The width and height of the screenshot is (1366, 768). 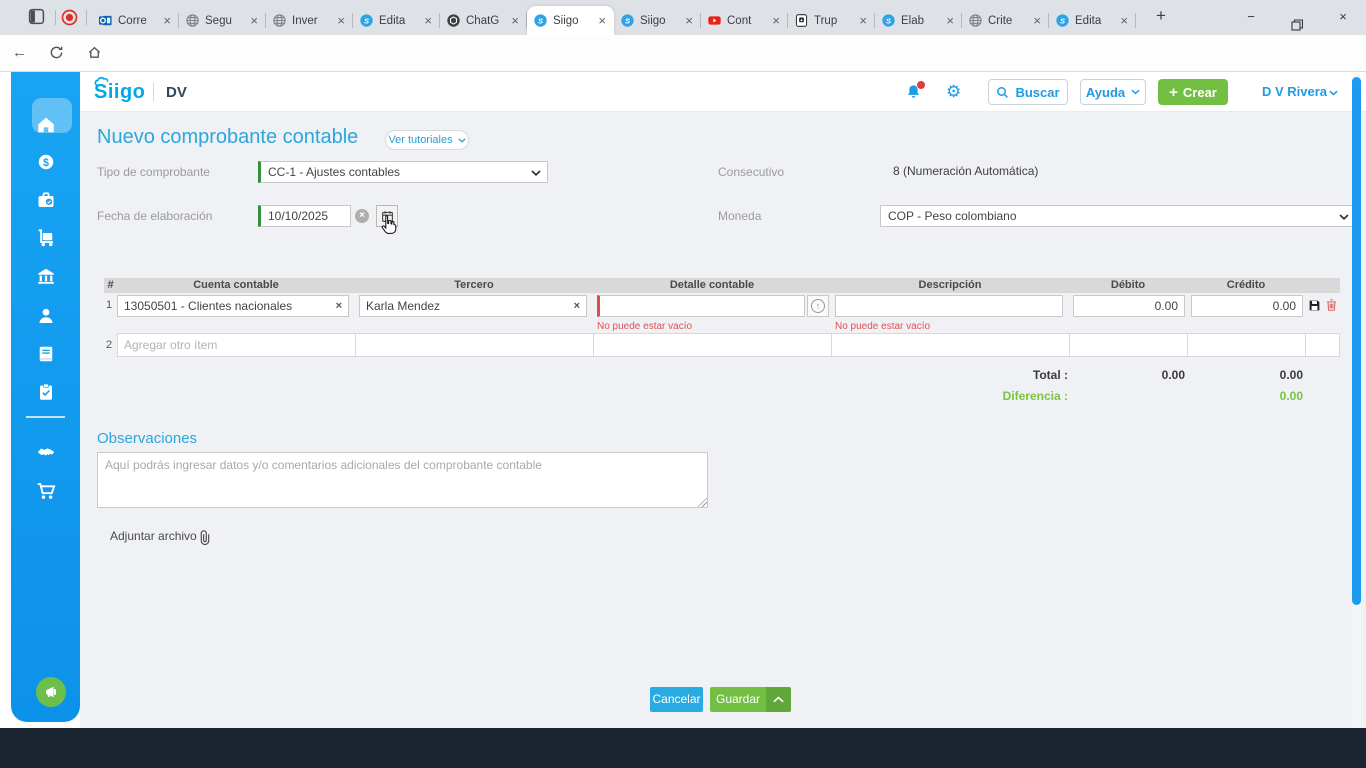 I want to click on notification-badge-dot, so click(x=921, y=85).